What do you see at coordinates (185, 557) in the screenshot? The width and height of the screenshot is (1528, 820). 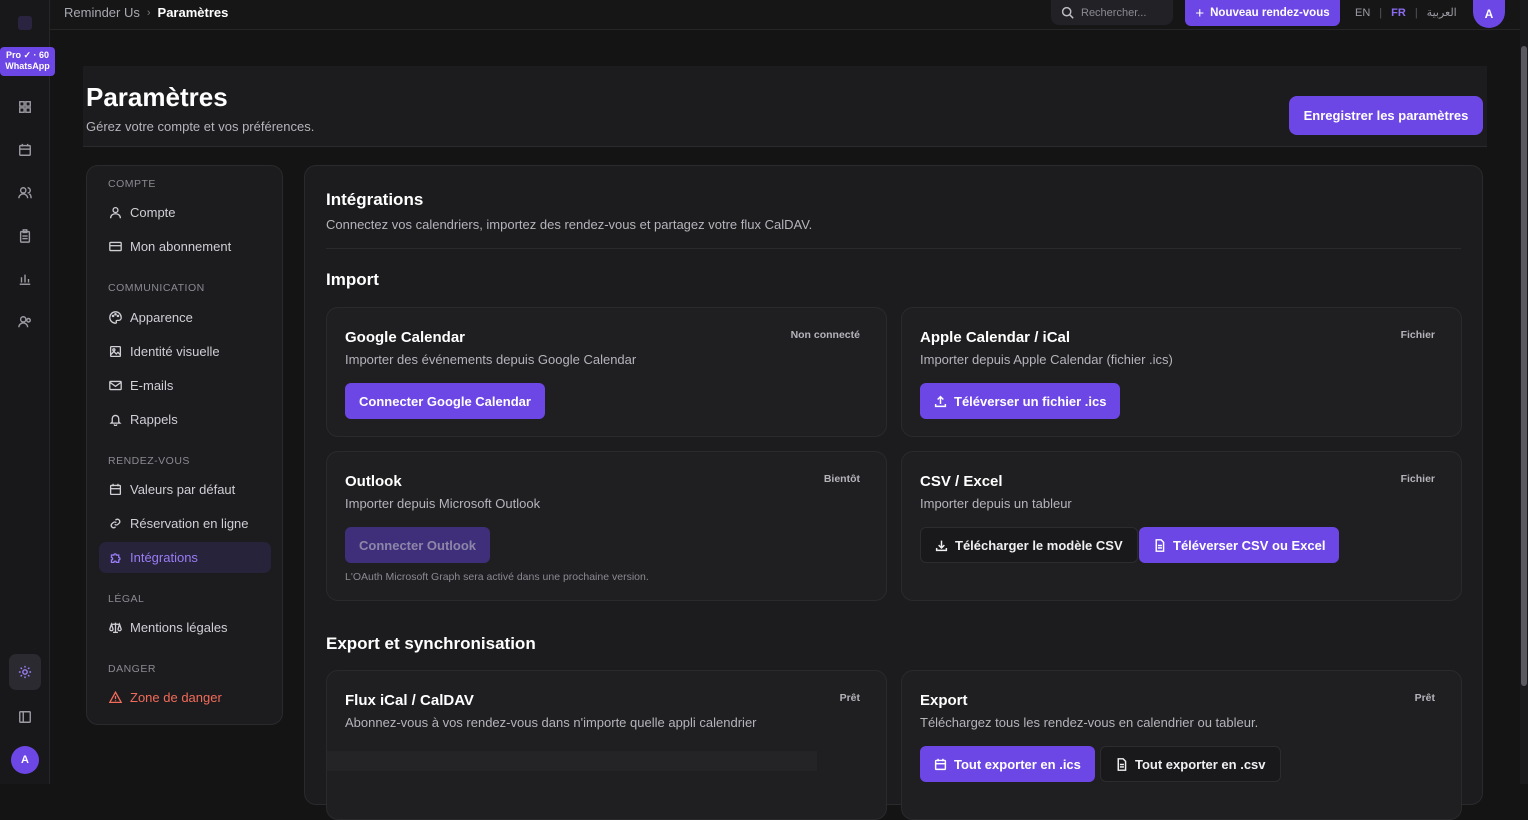 I see `nav-item-integrations: Intégrations` at bounding box center [185, 557].